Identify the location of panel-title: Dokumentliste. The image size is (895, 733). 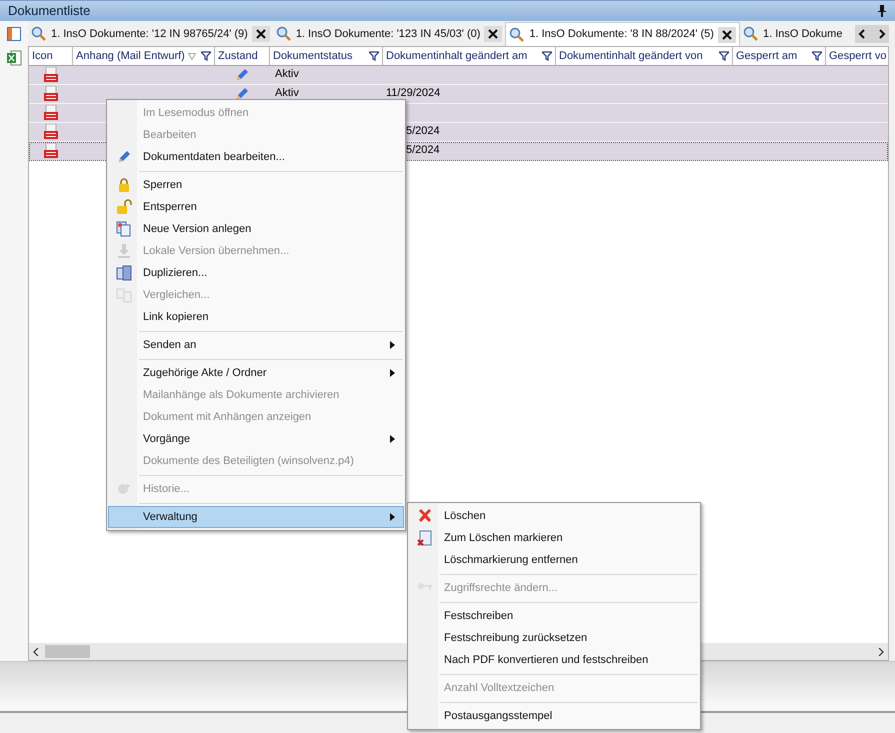
(49, 11).